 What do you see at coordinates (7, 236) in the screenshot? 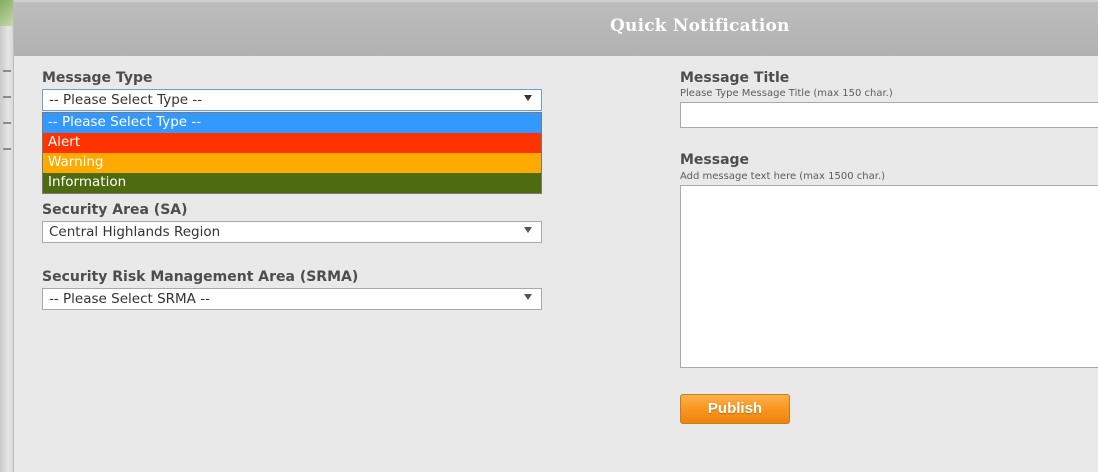
I see `background-strip` at bounding box center [7, 236].